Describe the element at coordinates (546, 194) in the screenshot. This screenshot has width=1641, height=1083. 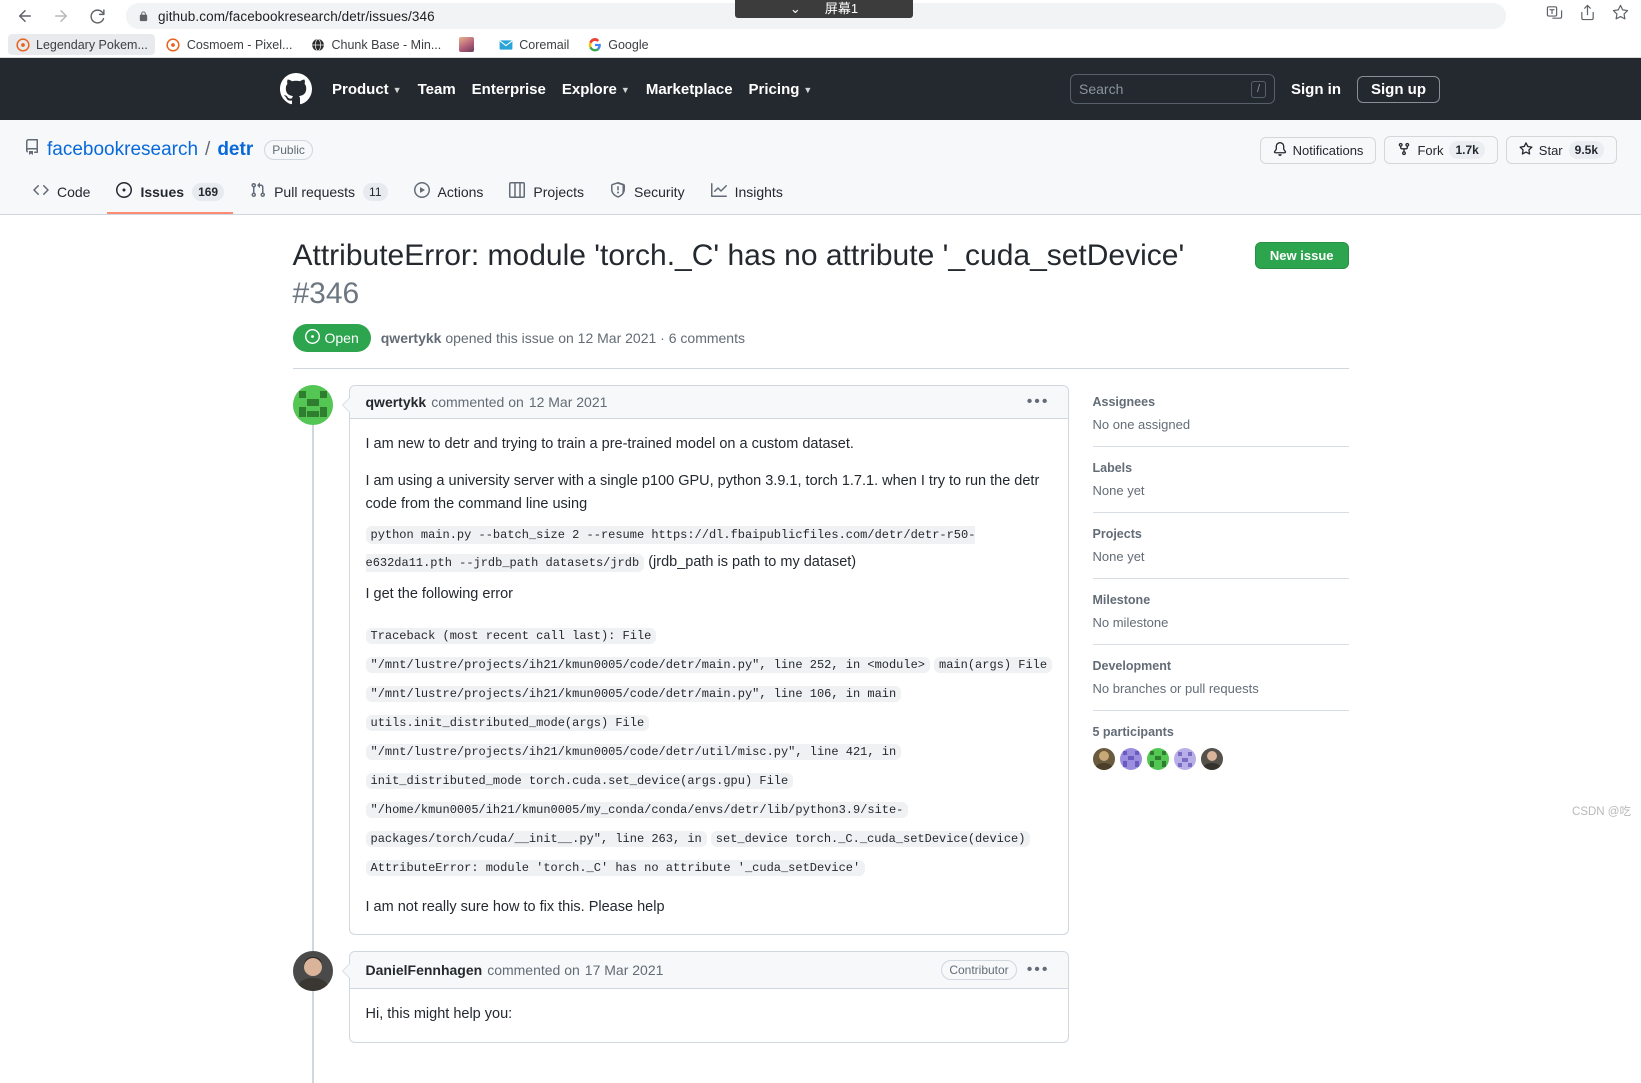
I see `tab-projects: Projects` at that location.